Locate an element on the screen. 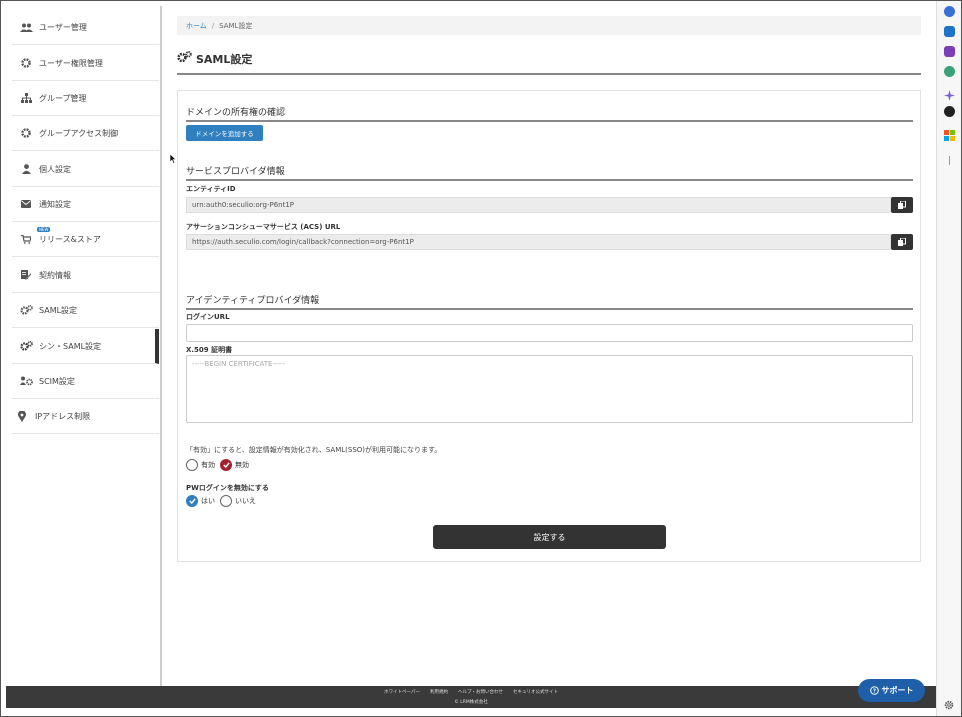  enable-radio-on-label: 有効 is located at coordinates (208, 465).